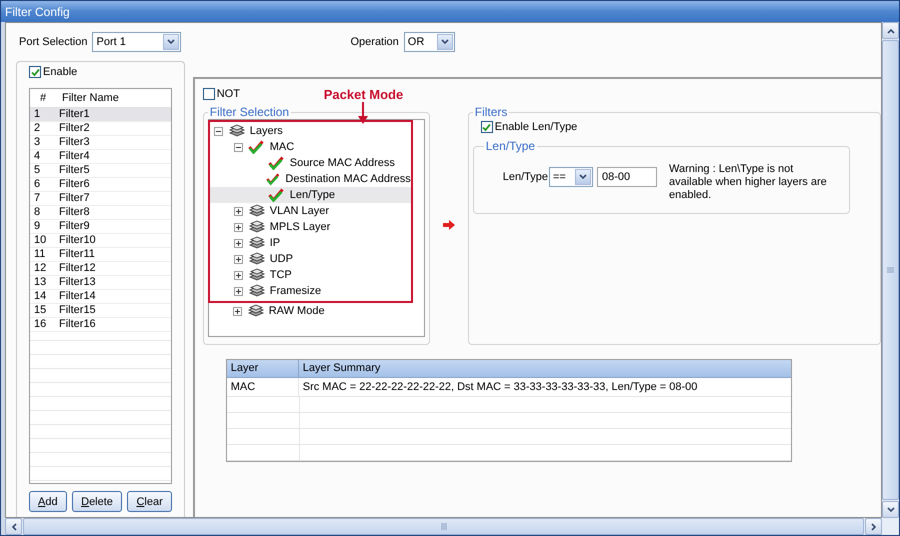  I want to click on column-header: #, so click(43, 98).